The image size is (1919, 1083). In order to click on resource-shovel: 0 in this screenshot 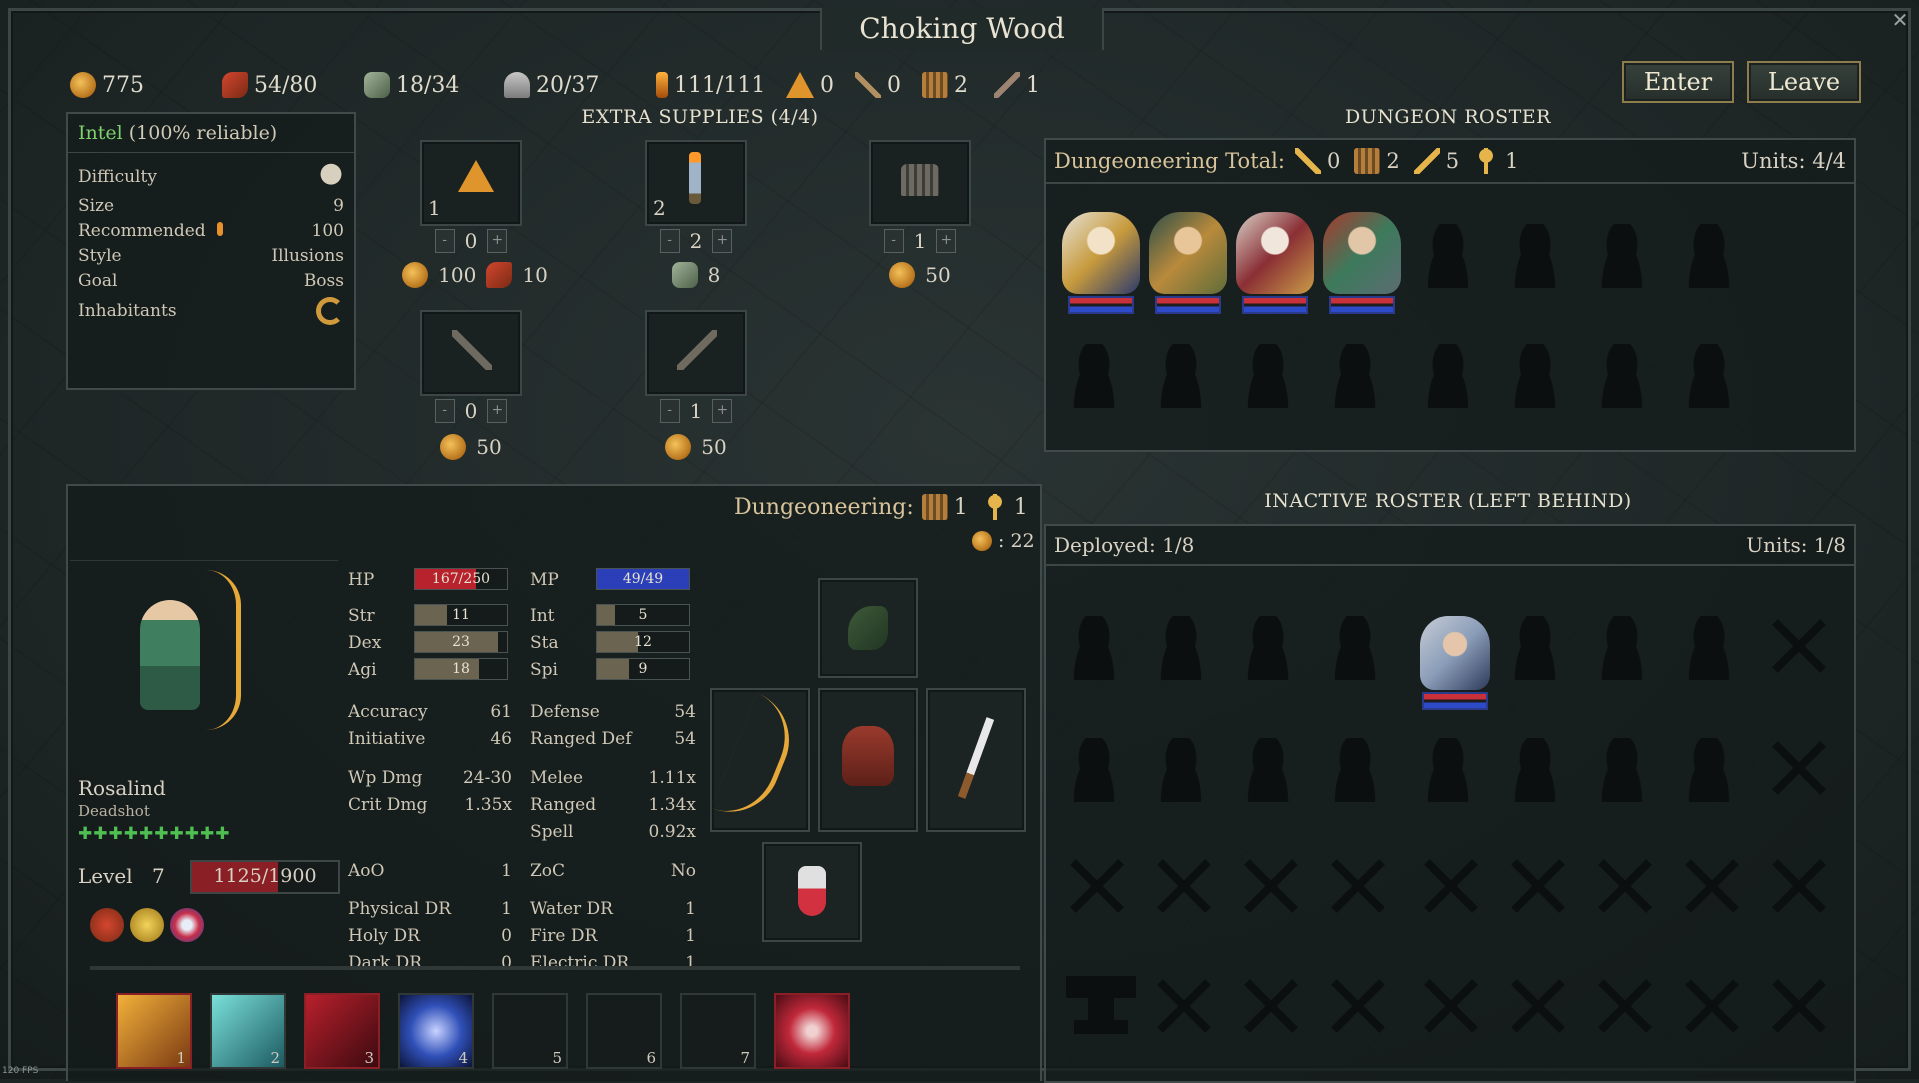, I will do `click(878, 85)`.